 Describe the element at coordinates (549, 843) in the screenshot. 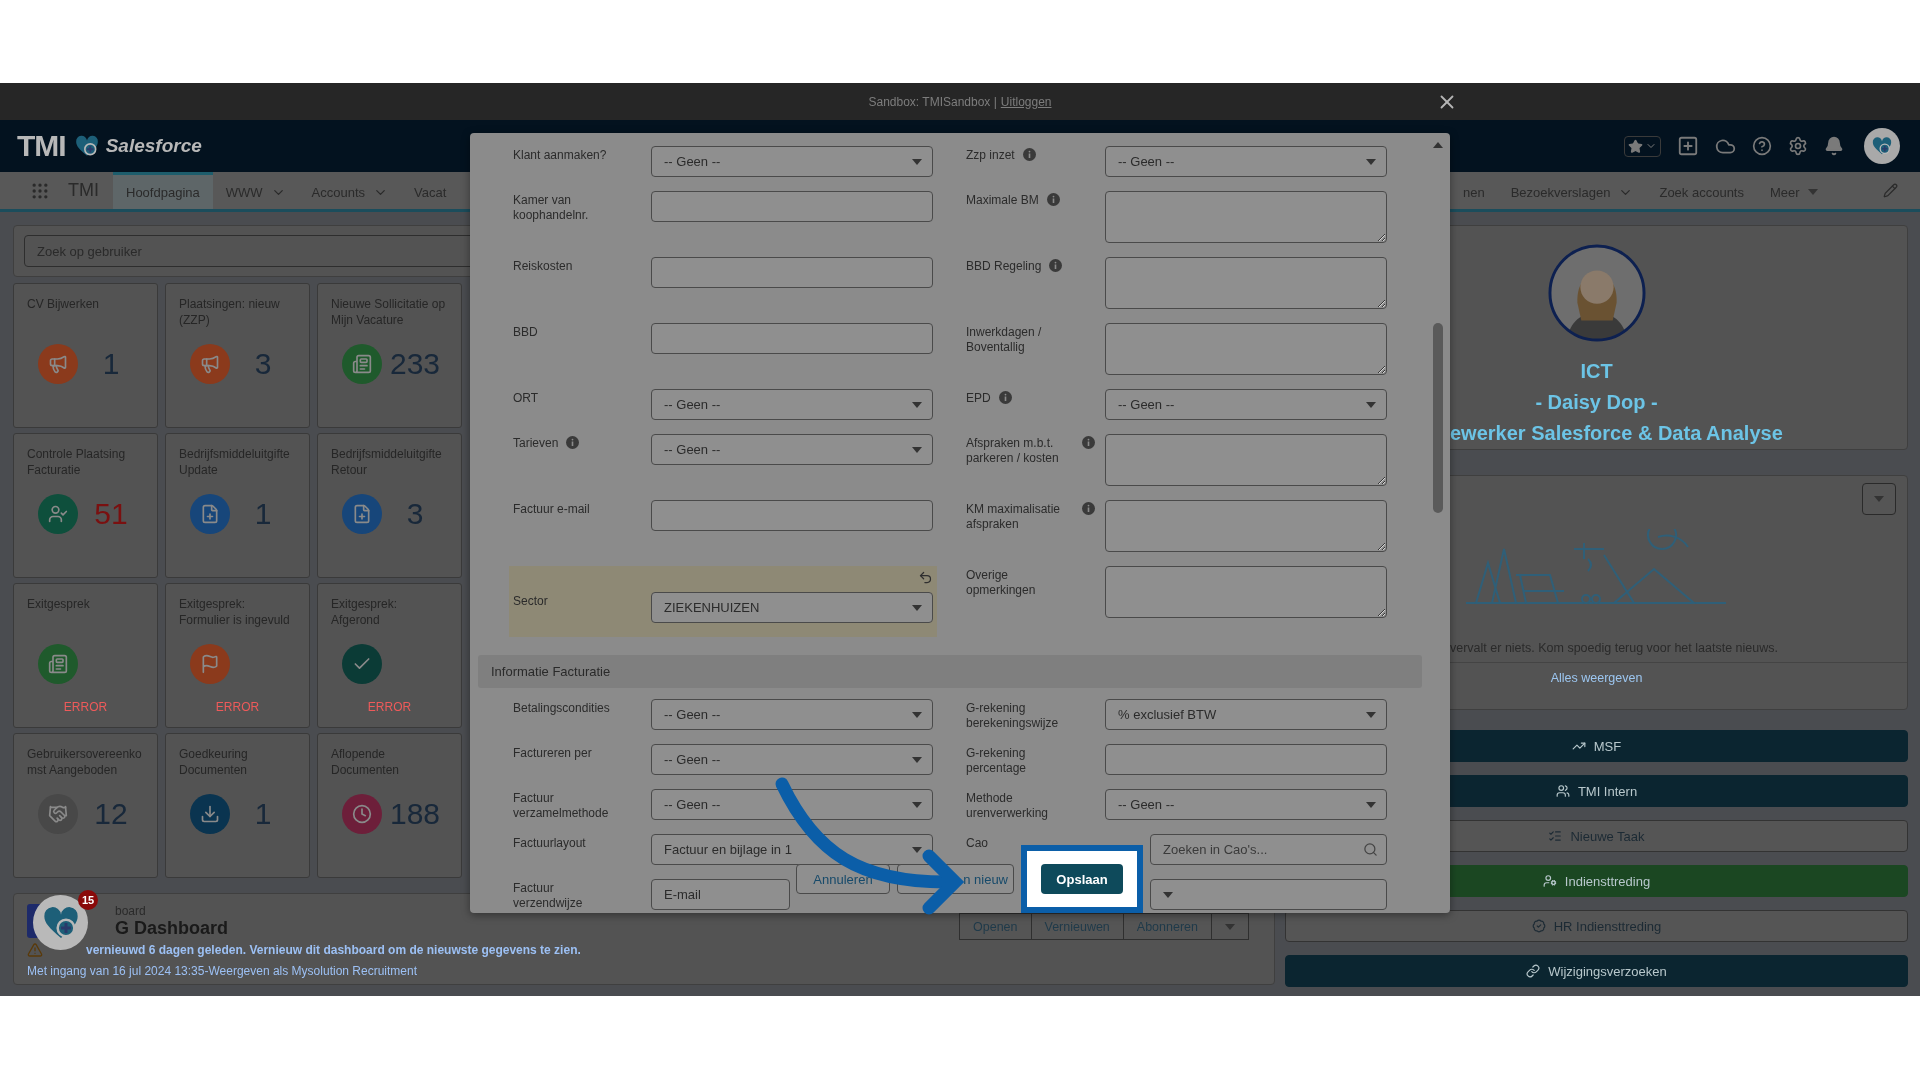

I see `field-label: Factuurlayout` at that location.